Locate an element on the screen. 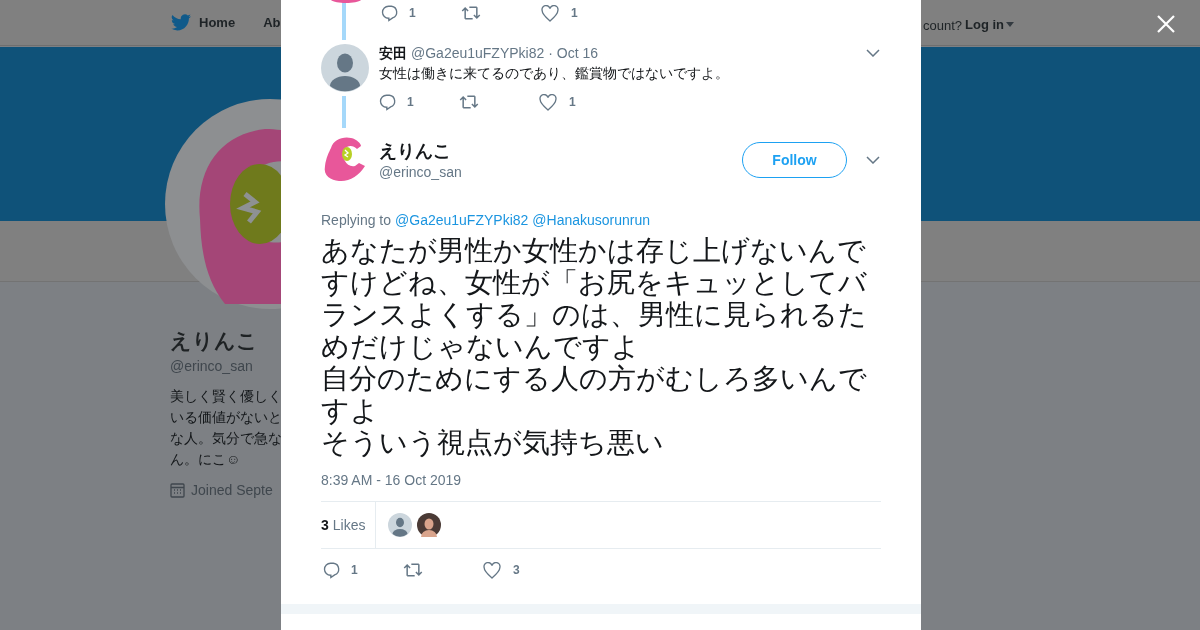  caret-icon is located at coordinates (1010, 25).